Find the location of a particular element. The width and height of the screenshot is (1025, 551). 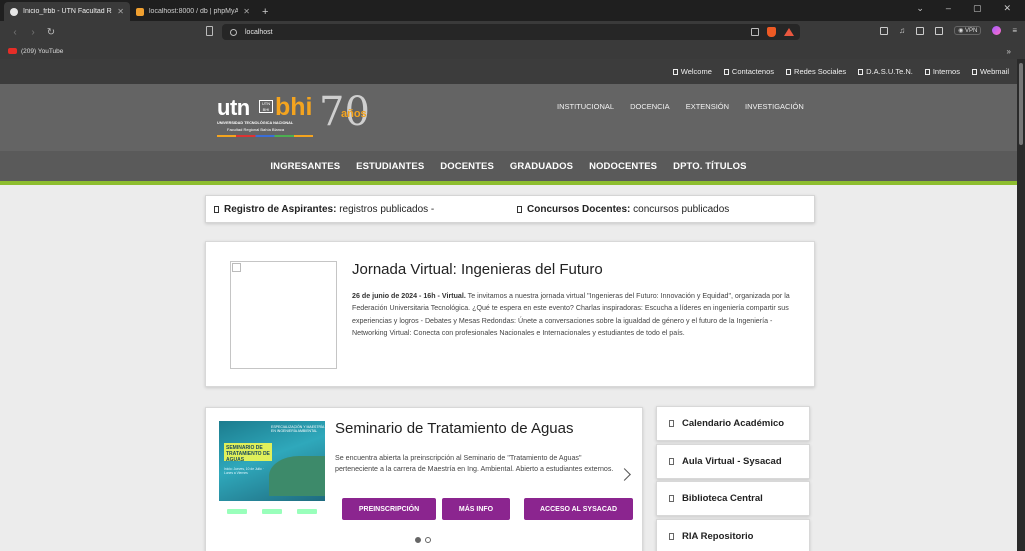

menu-extension: EXTENSIÓN is located at coordinates (707, 106).